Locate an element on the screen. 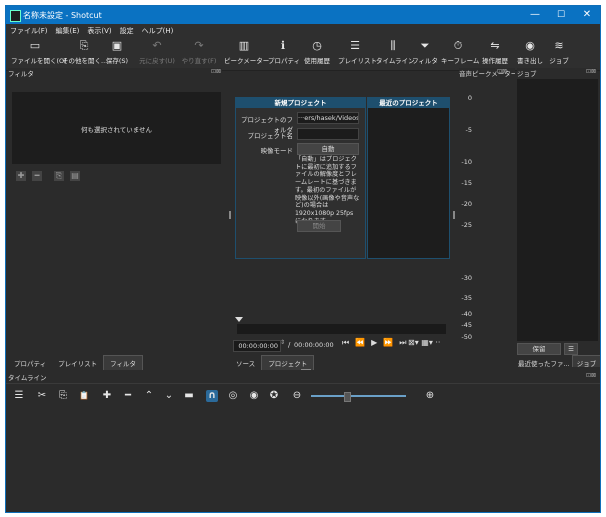 This screenshot has width=606, height=517. tab-project: プロジェクト is located at coordinates (288, 362).